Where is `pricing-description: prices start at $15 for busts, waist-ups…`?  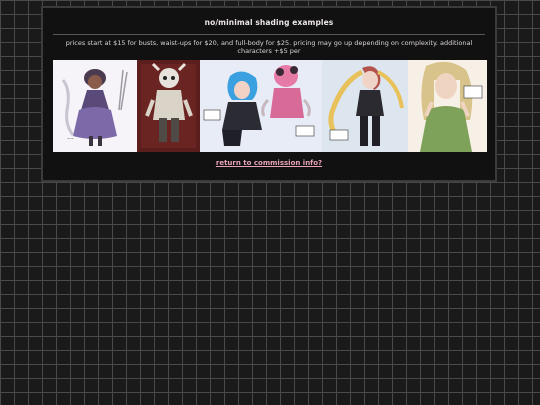 pricing-description: prices start at $15 for busts, waist-ups… is located at coordinates (269, 47).